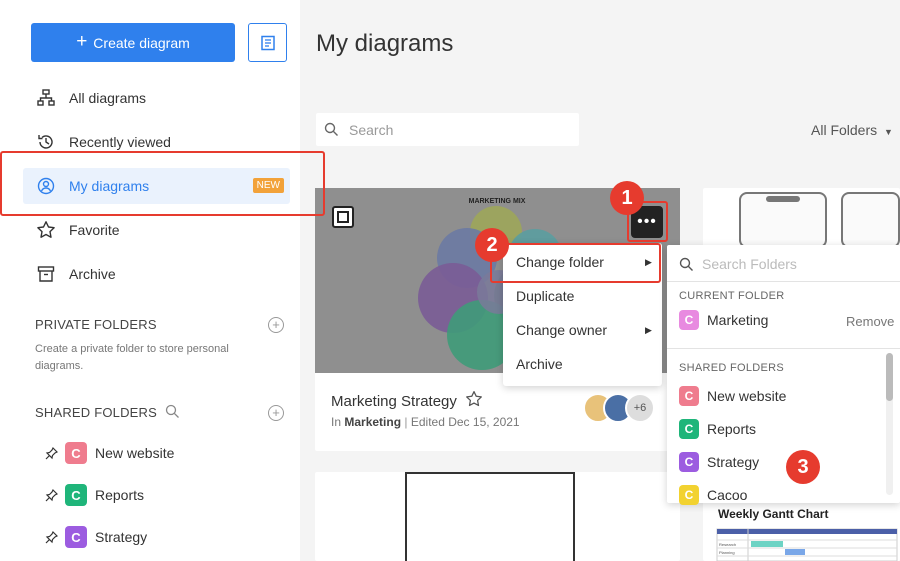 The width and height of the screenshot is (900, 561). Describe the element at coordinates (619, 408) in the screenshot. I see `collaborators: +6` at that location.